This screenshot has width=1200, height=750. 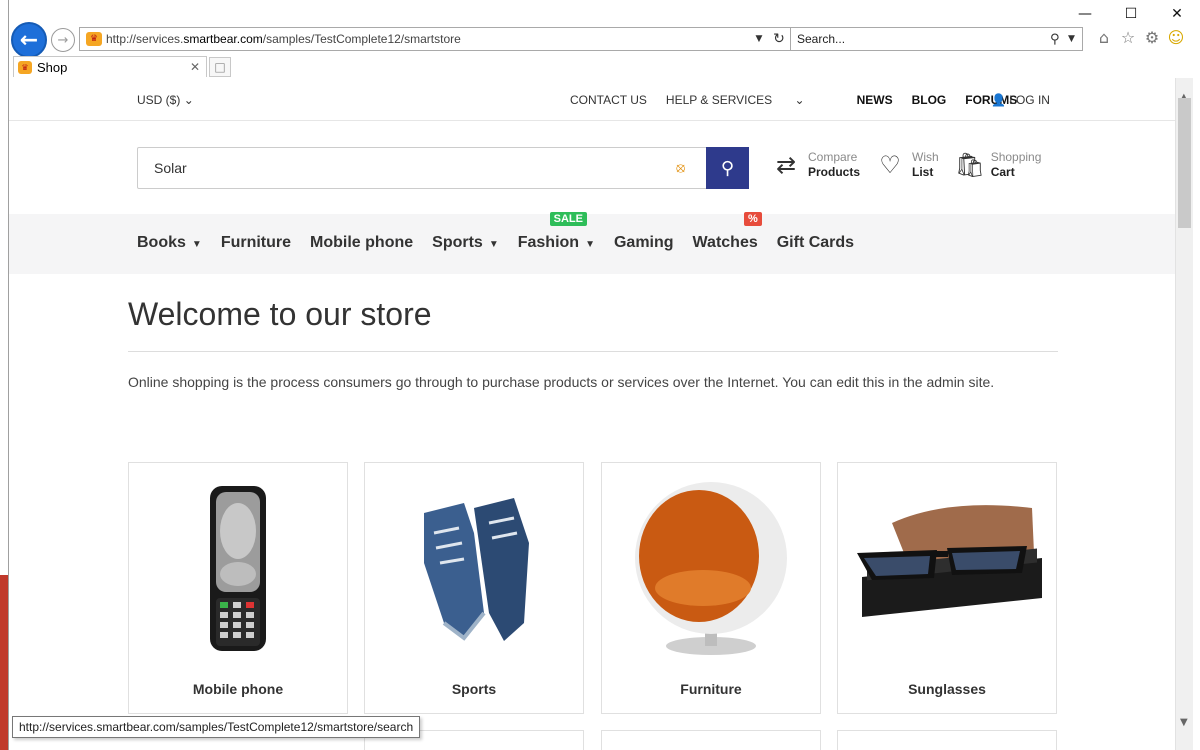 I want to click on menu-gift-cards: Gift Cards, so click(x=815, y=243).